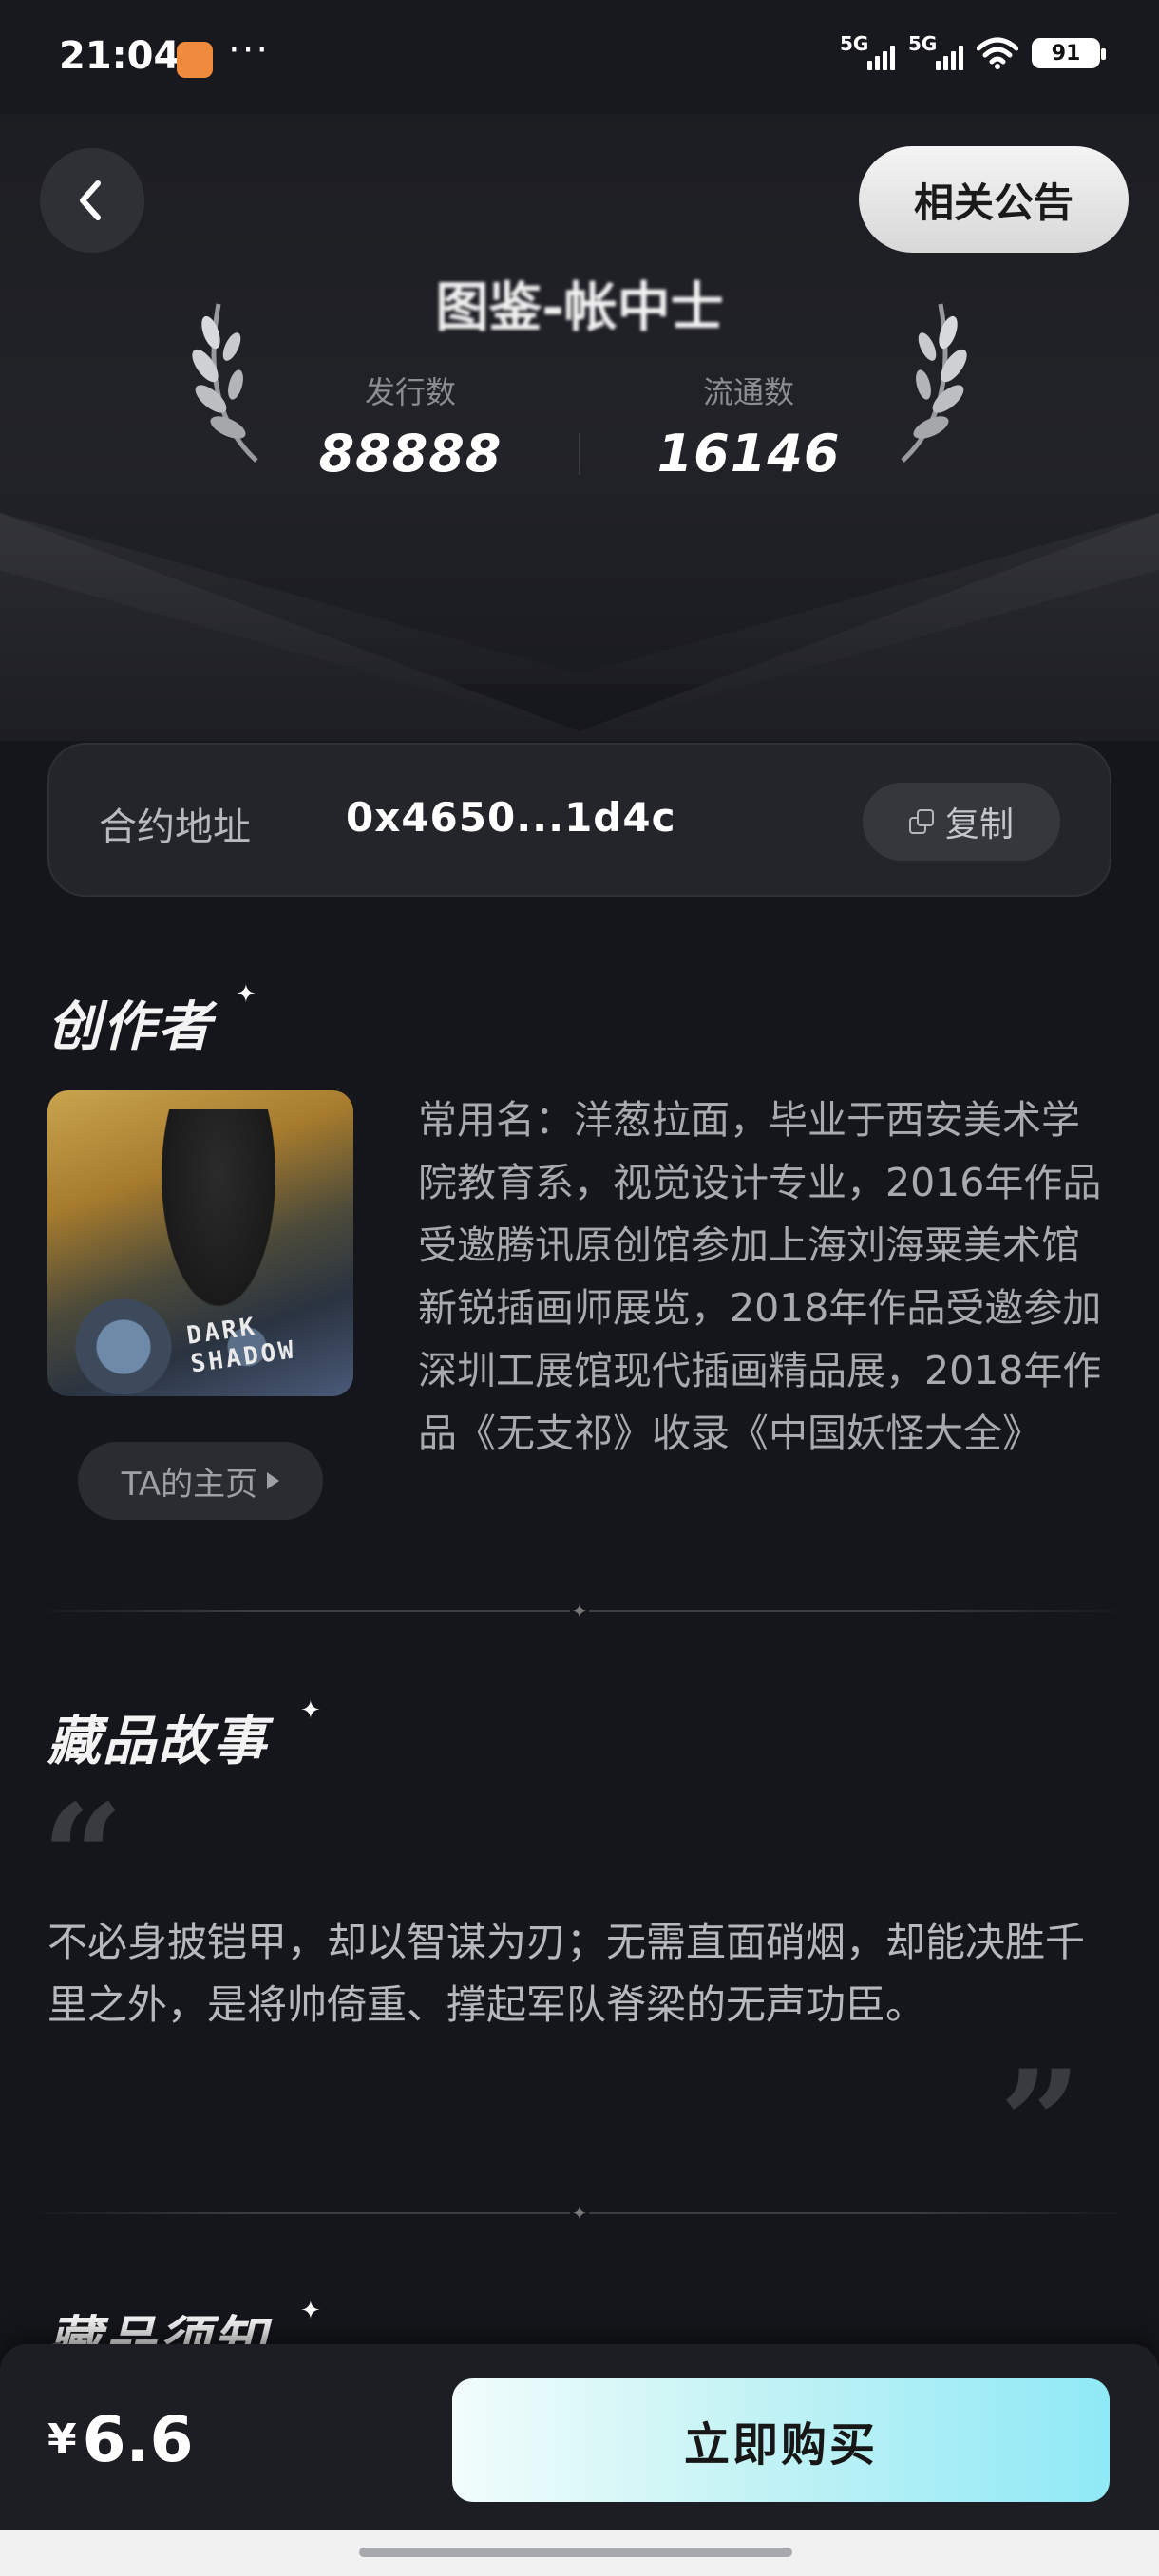 The width and height of the screenshot is (1159, 2576). I want to click on creator-section-title: 创作者, so click(130, 1027).